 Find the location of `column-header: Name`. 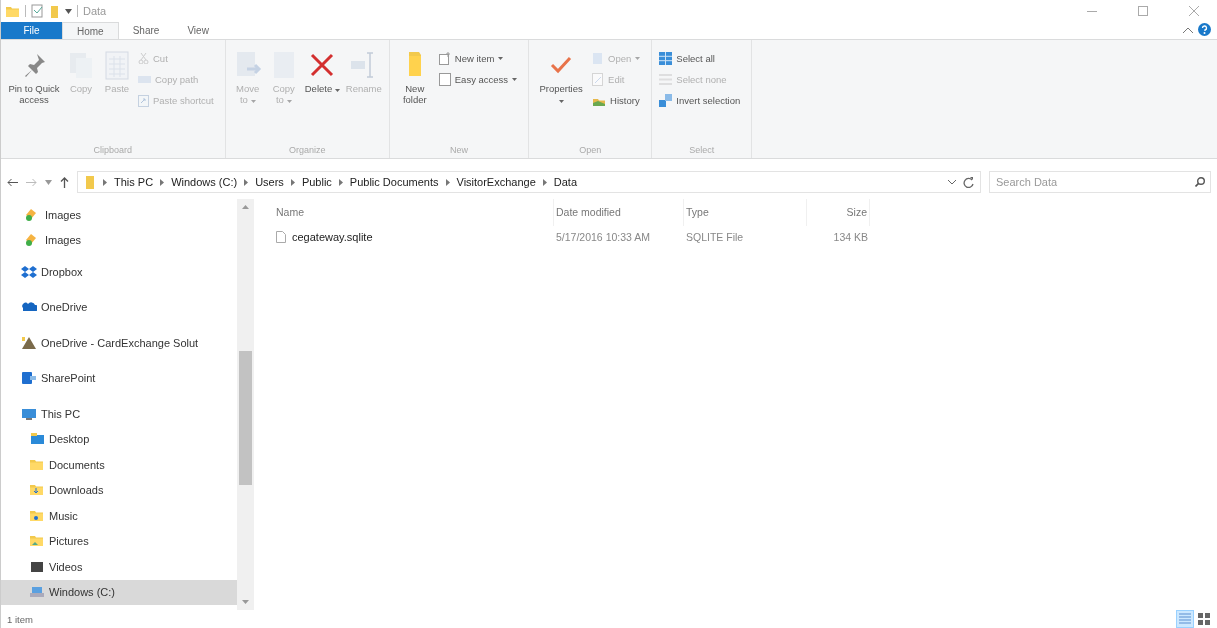

column-header: Name is located at coordinates (414, 212).